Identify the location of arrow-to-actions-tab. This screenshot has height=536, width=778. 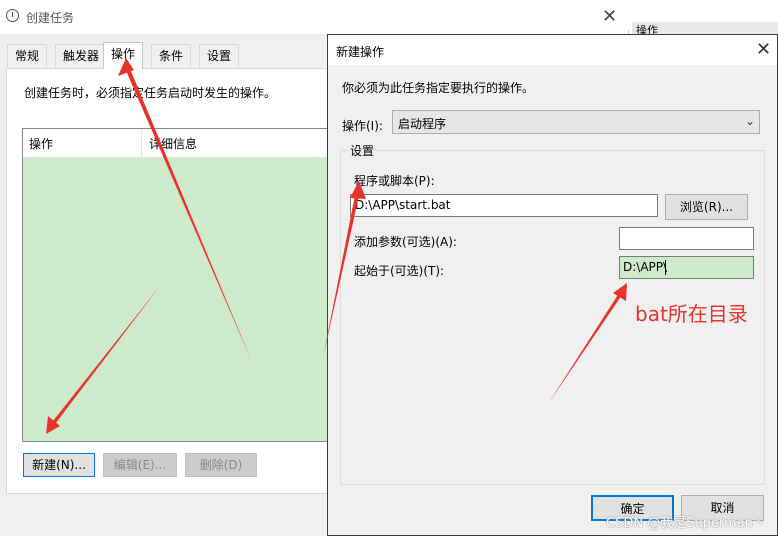
(188, 213).